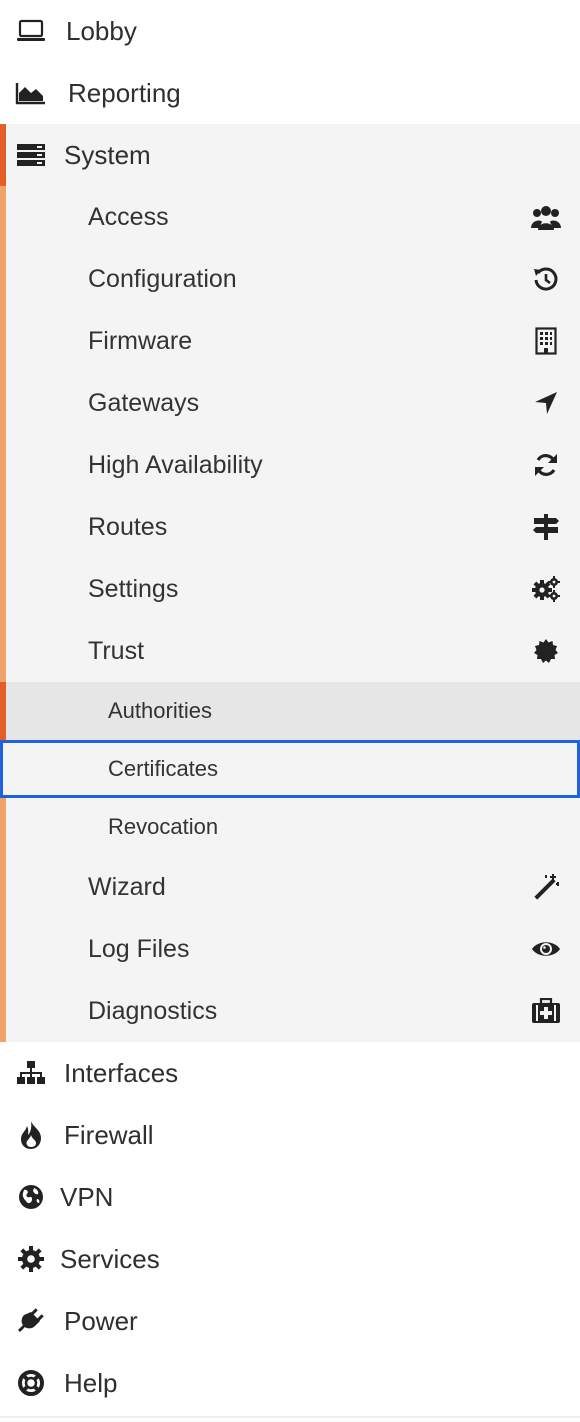  What do you see at coordinates (101, 30) in the screenshot?
I see `menu-item-label: Lobby` at bounding box center [101, 30].